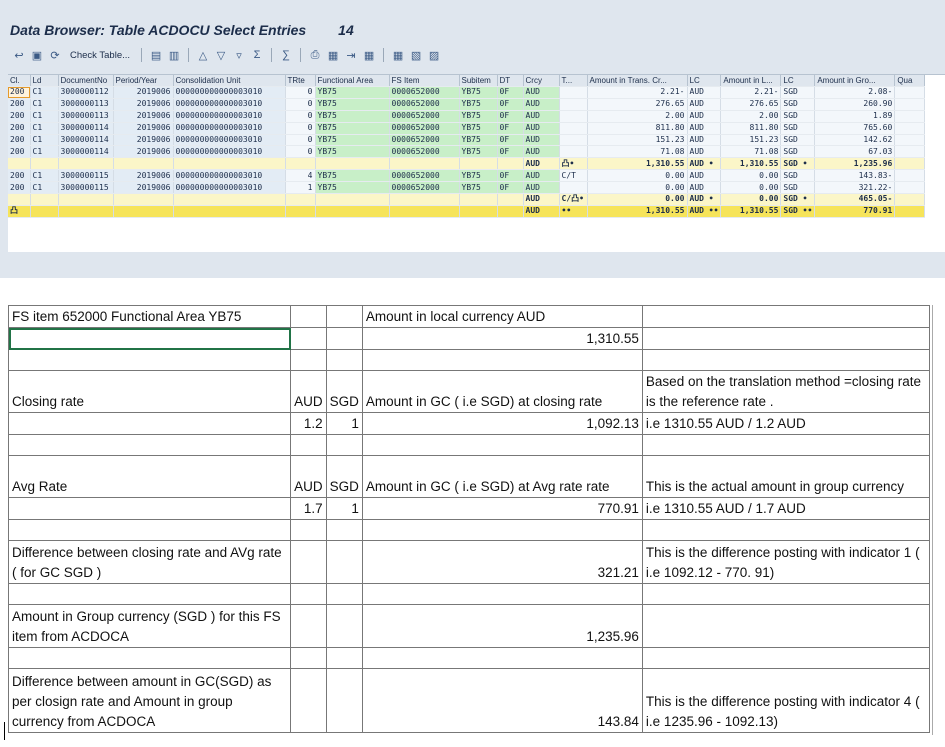 The image size is (945, 747). What do you see at coordinates (855, 199) in the screenshot?
I see `table-cell: 465.05-` at bounding box center [855, 199].